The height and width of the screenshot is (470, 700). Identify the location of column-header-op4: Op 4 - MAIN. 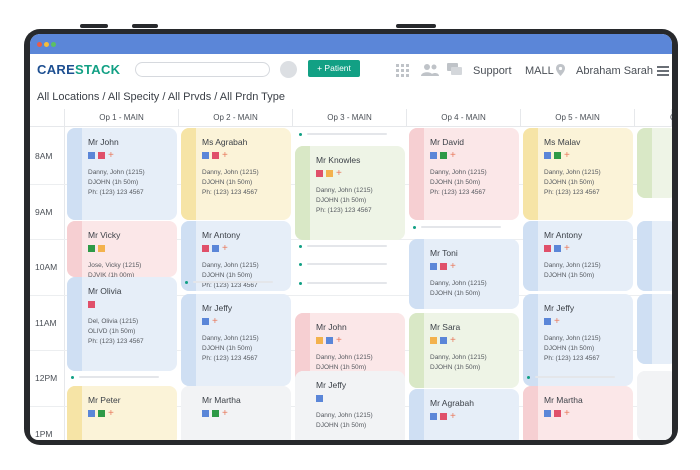
(464, 118).